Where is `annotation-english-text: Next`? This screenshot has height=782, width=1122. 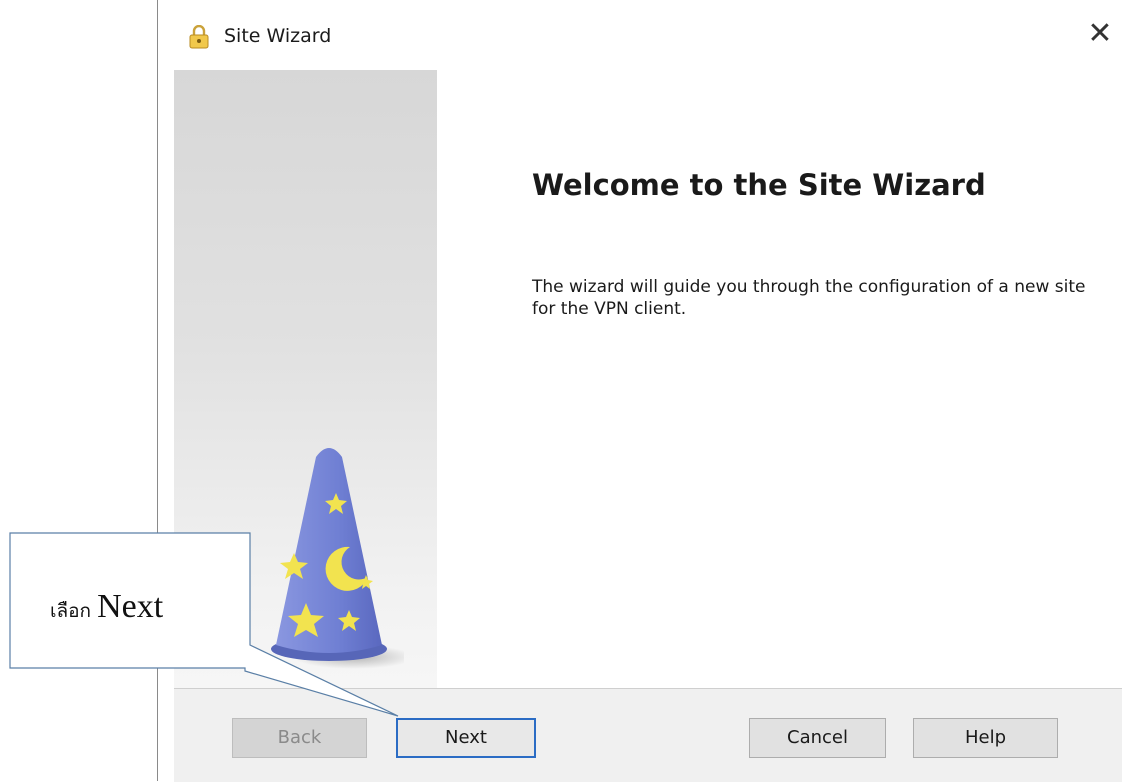
annotation-english-text: Next is located at coordinates (130, 606).